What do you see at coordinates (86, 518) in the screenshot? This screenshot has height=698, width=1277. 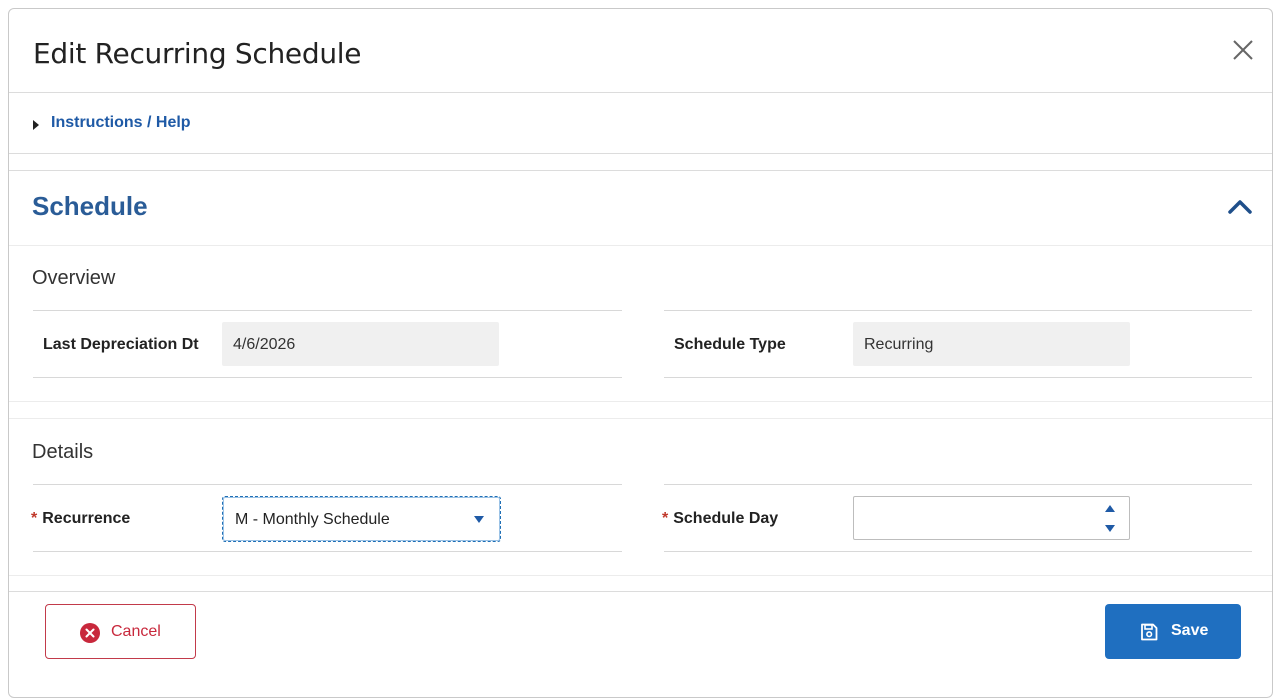 I see `recurrence-label-text: Recurrence` at bounding box center [86, 518].